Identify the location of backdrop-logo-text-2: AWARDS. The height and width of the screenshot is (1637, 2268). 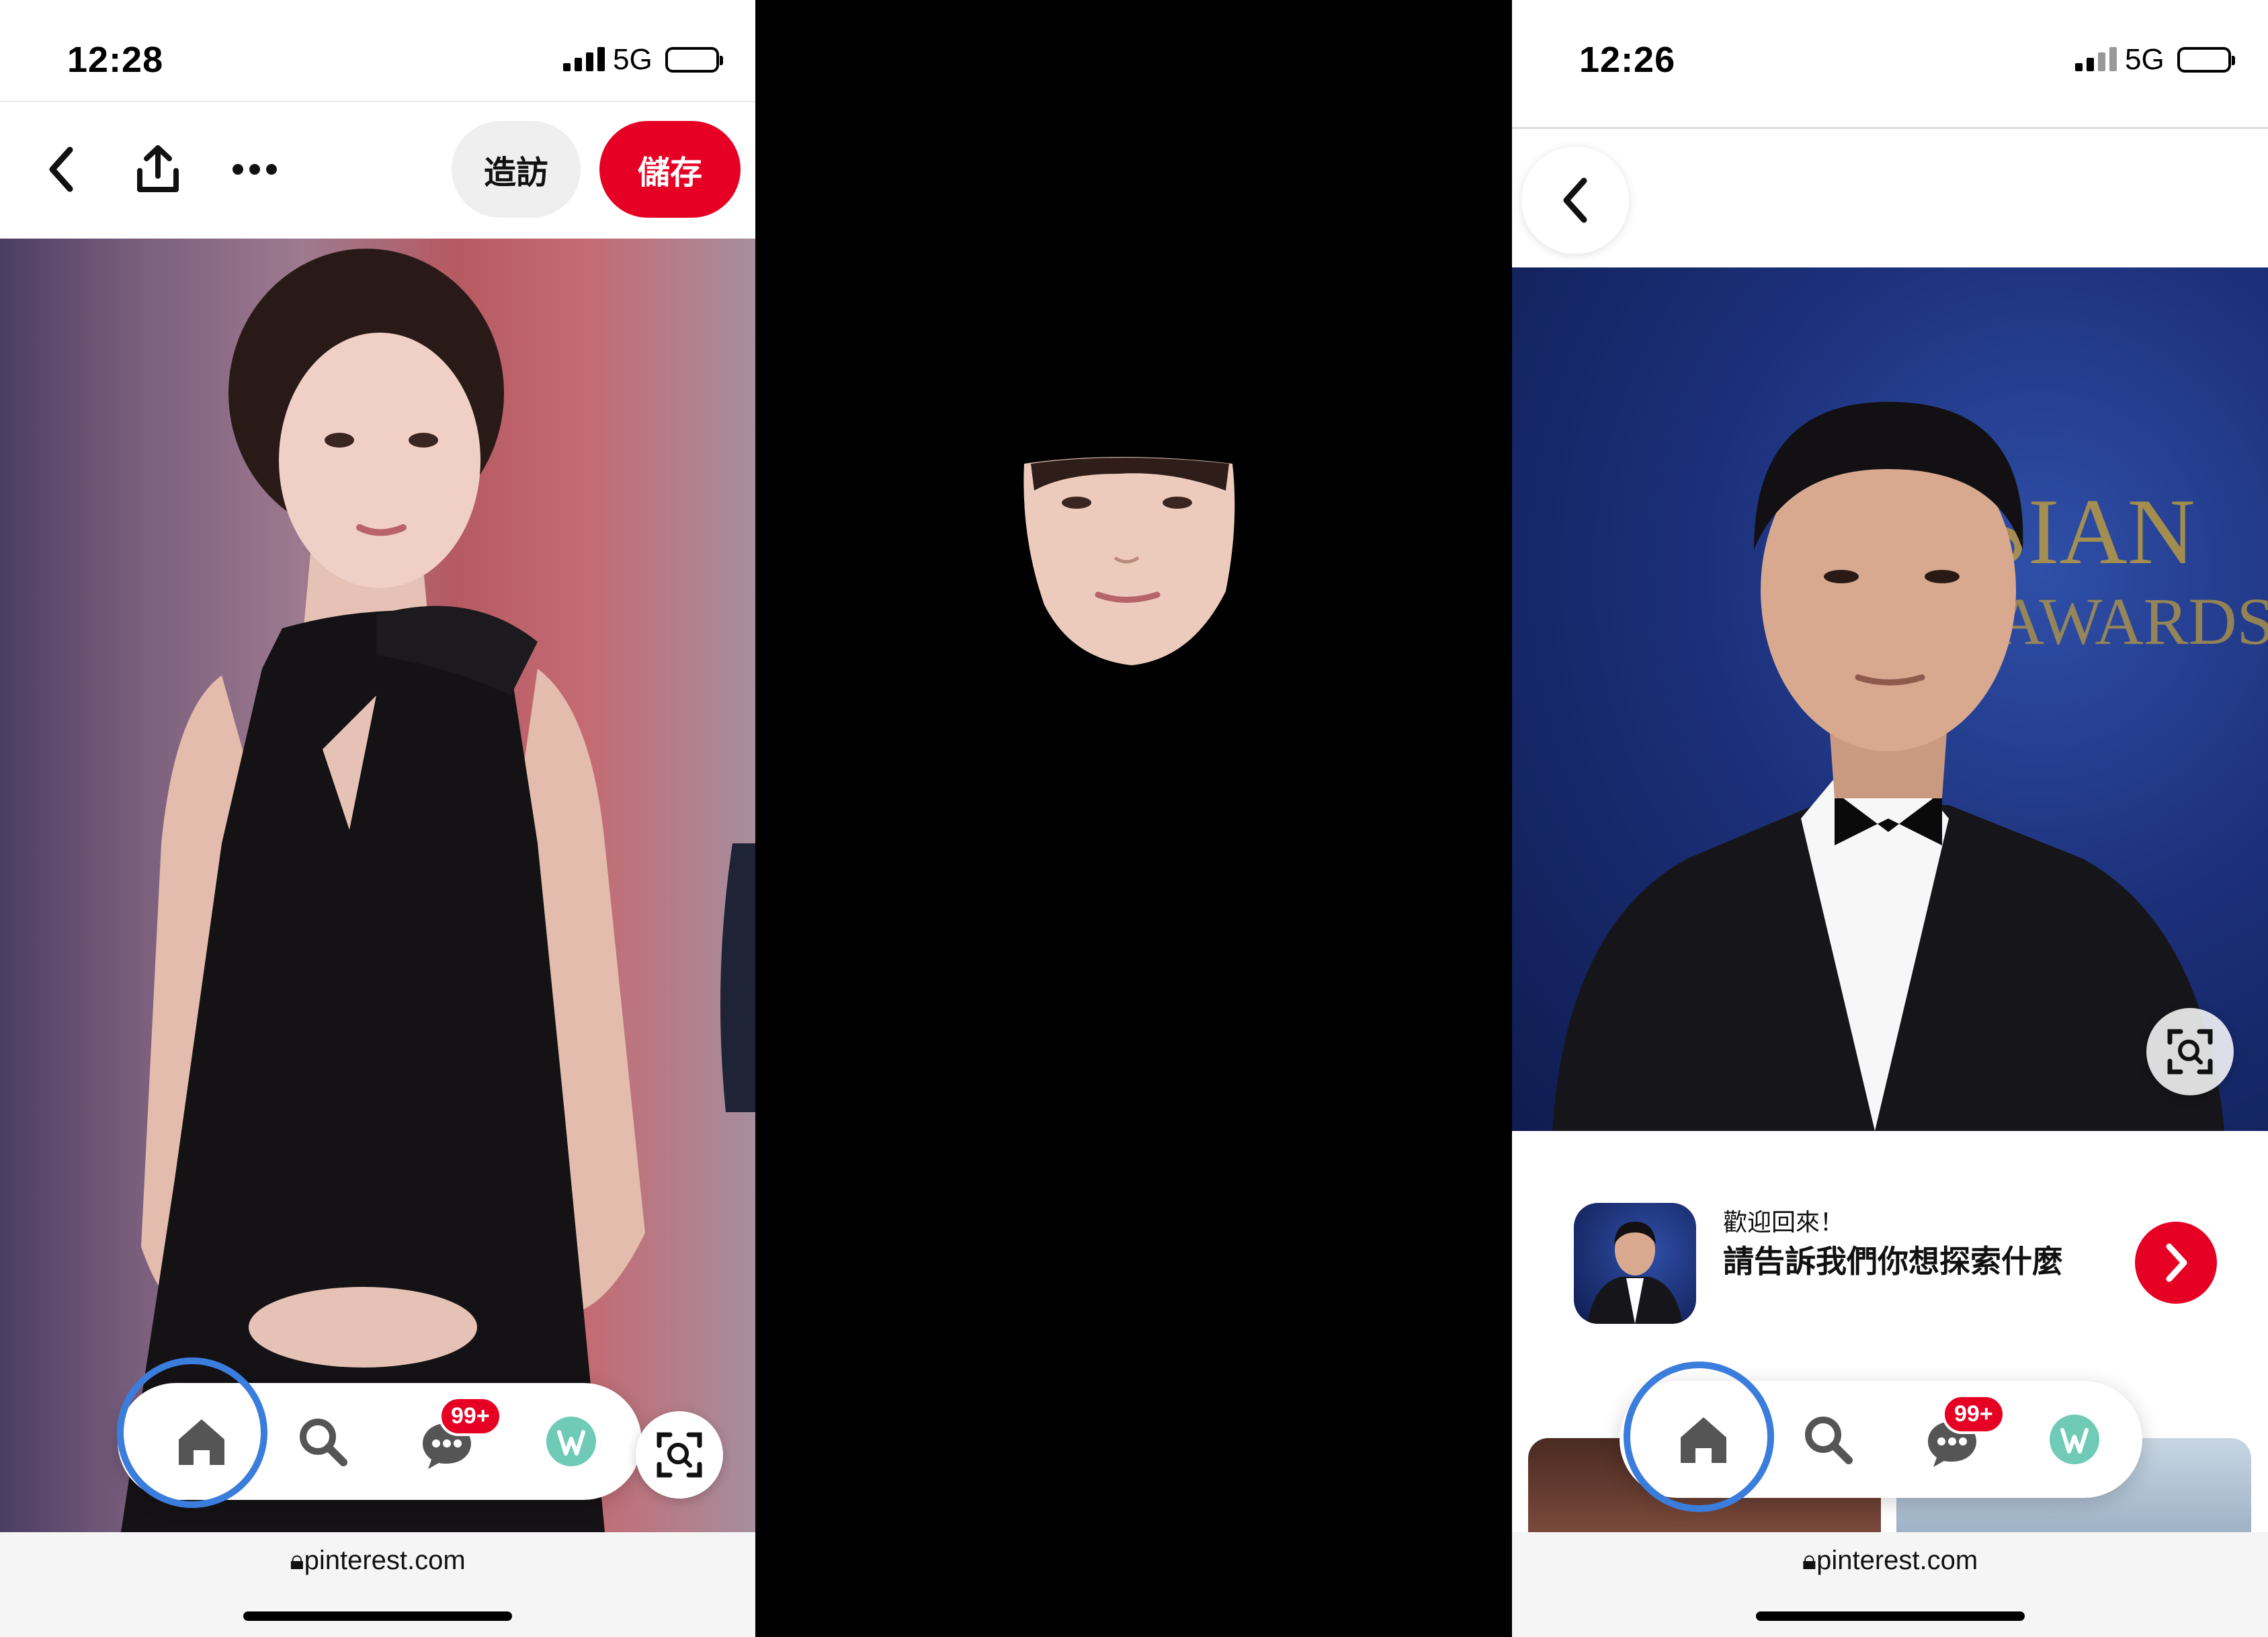
(2132, 622).